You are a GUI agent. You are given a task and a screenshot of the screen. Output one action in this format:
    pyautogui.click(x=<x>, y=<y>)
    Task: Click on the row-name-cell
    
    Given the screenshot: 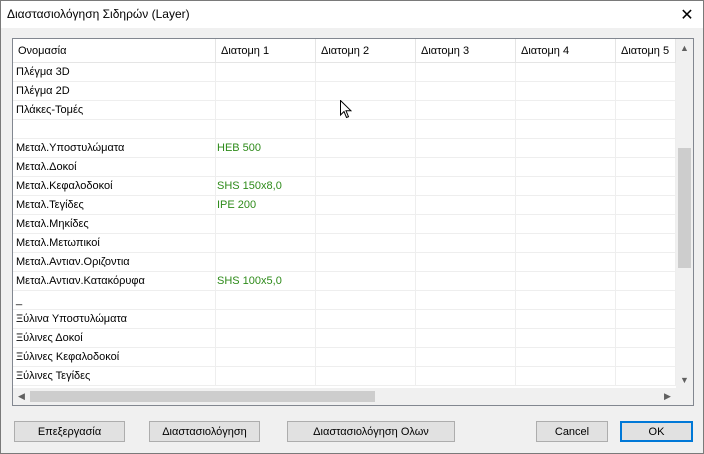 What is the action you would take?
    pyautogui.click(x=114, y=129)
    